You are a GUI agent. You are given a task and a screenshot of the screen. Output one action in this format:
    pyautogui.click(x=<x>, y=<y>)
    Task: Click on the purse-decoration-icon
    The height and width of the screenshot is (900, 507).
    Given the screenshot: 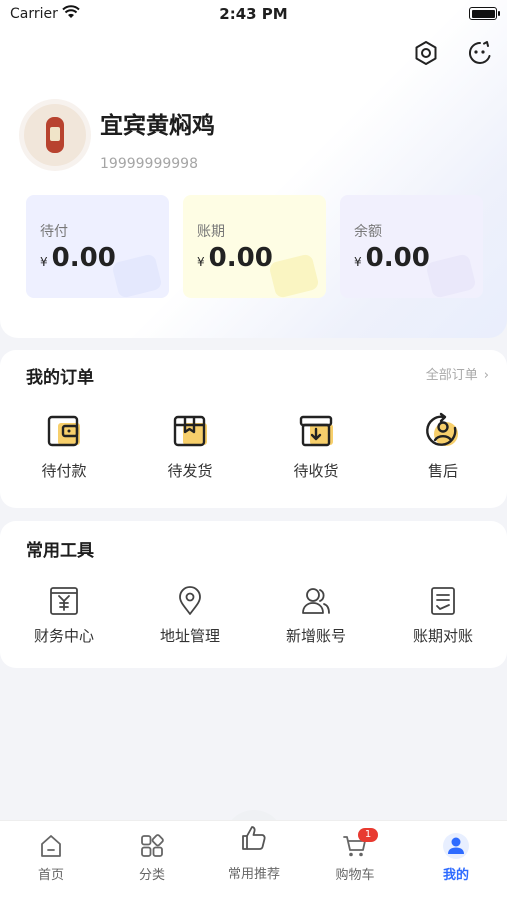 What is the action you would take?
    pyautogui.click(x=451, y=275)
    